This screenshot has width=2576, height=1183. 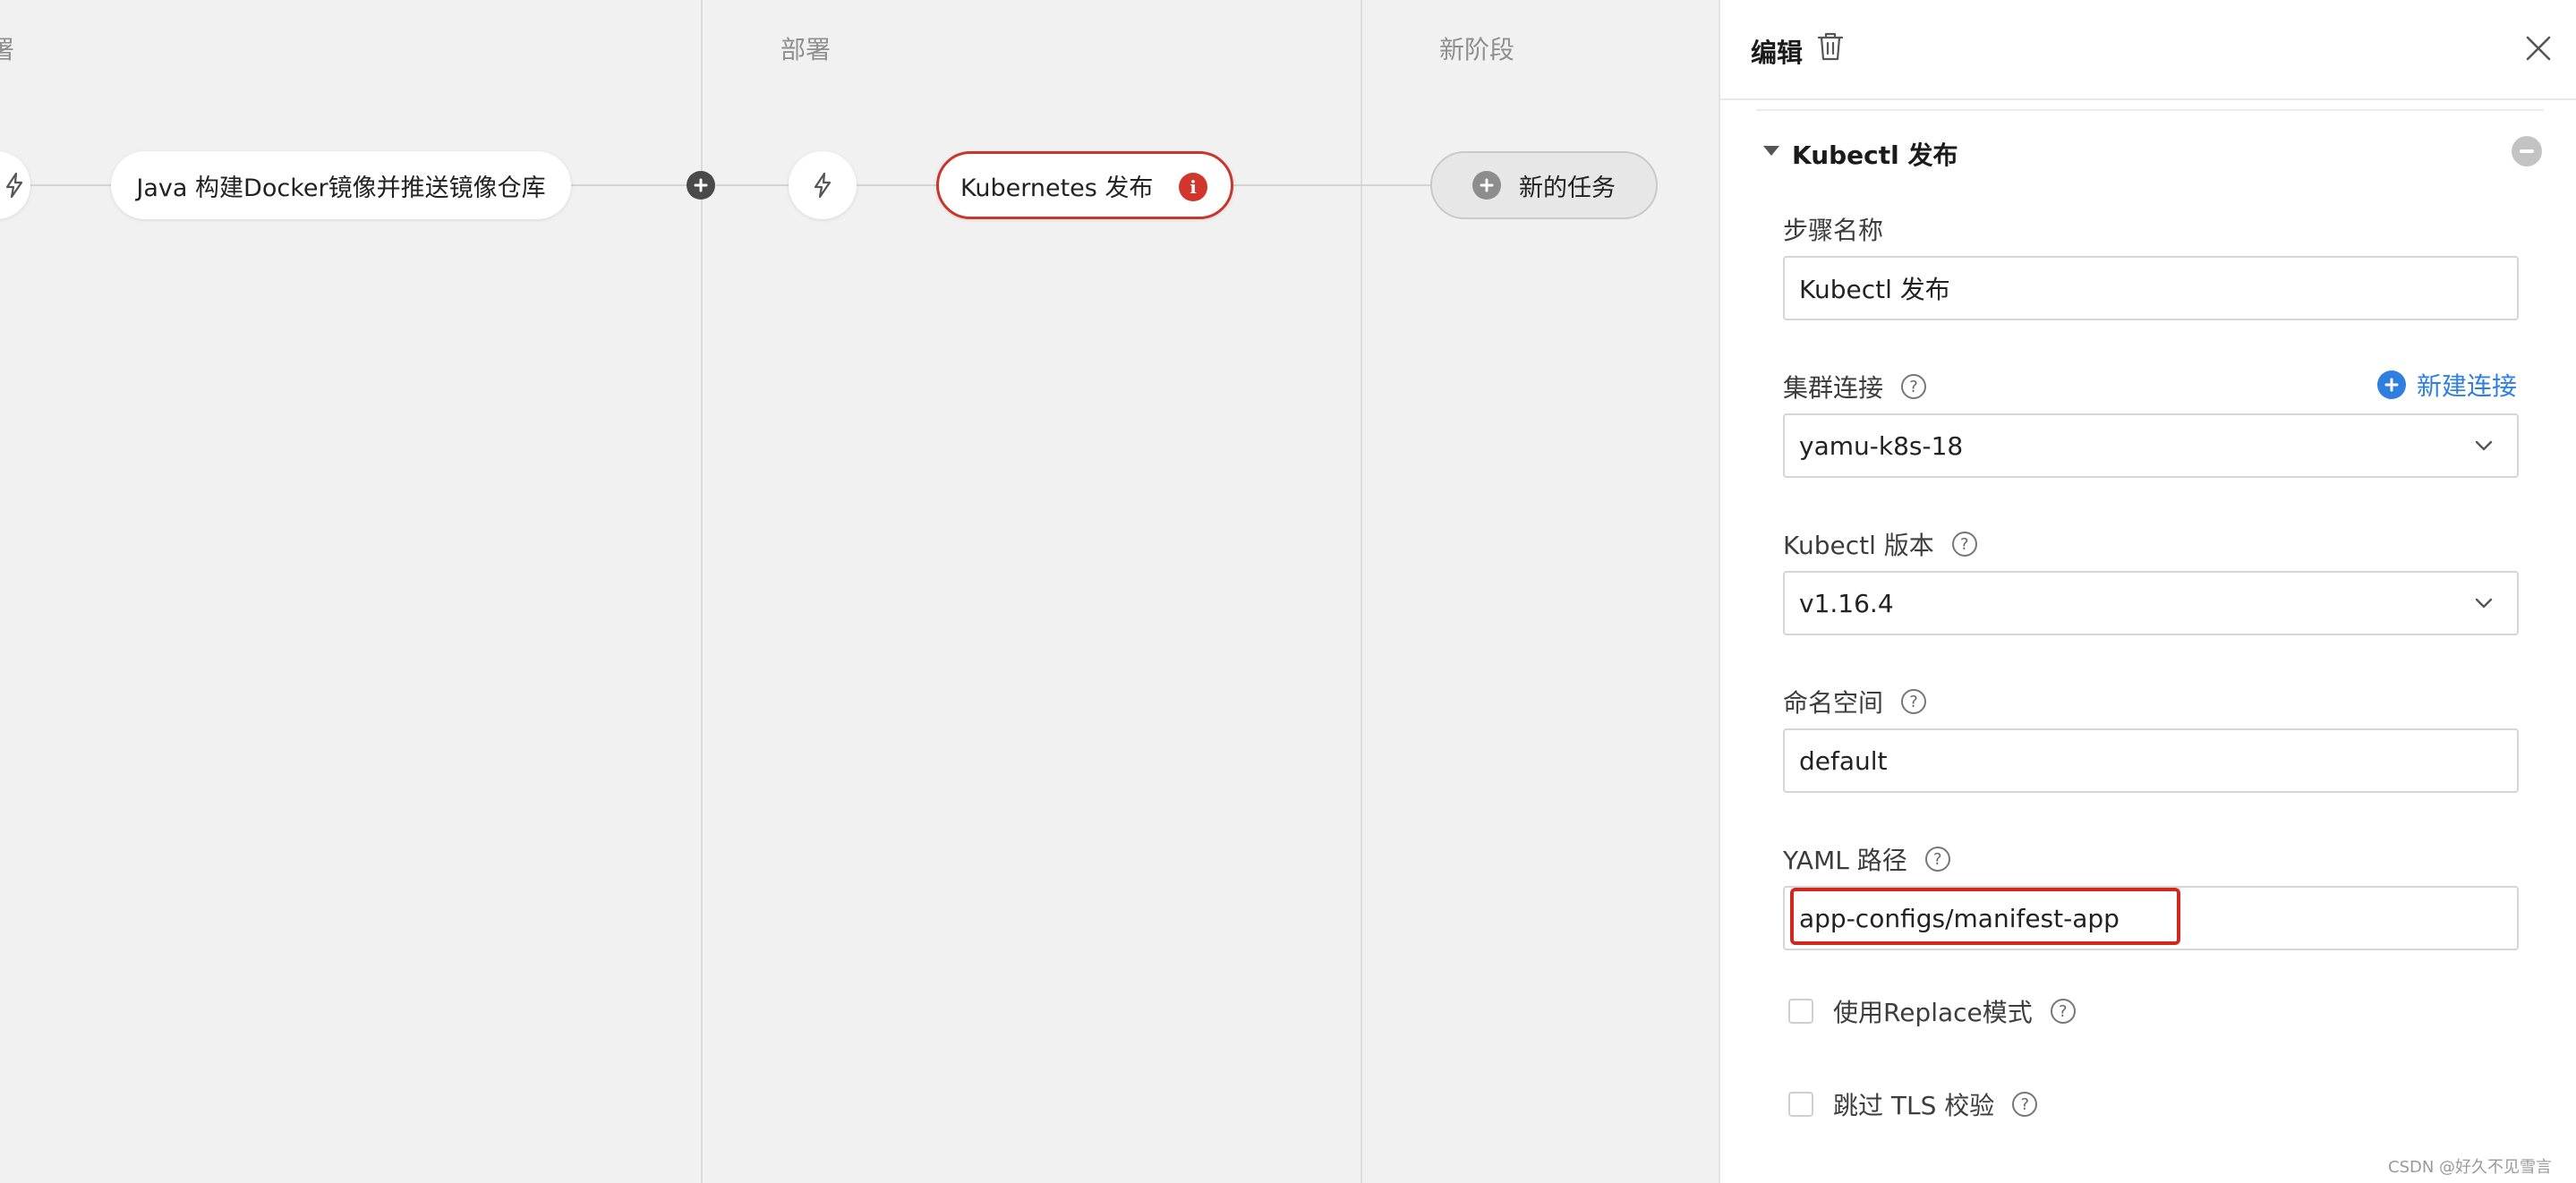 What do you see at coordinates (1845, 860) in the screenshot?
I see `label-text: YAML 路径` at bounding box center [1845, 860].